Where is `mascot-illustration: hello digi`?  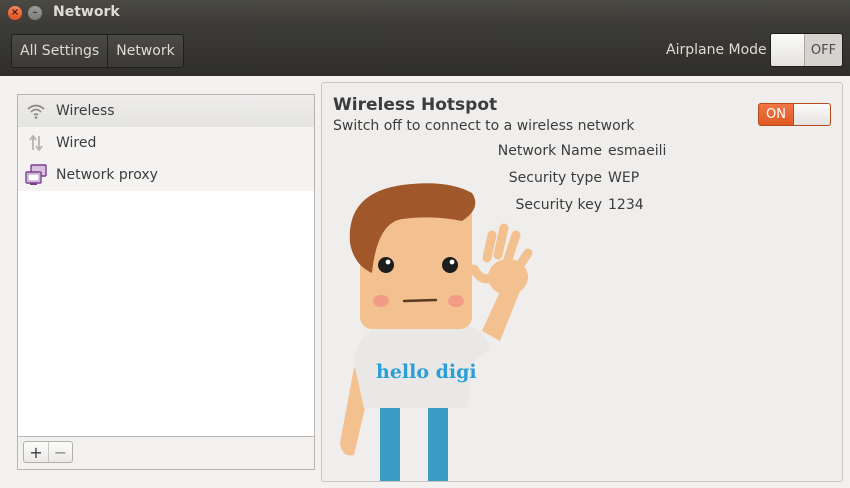 mascot-illustration: hello digi is located at coordinates (436, 332).